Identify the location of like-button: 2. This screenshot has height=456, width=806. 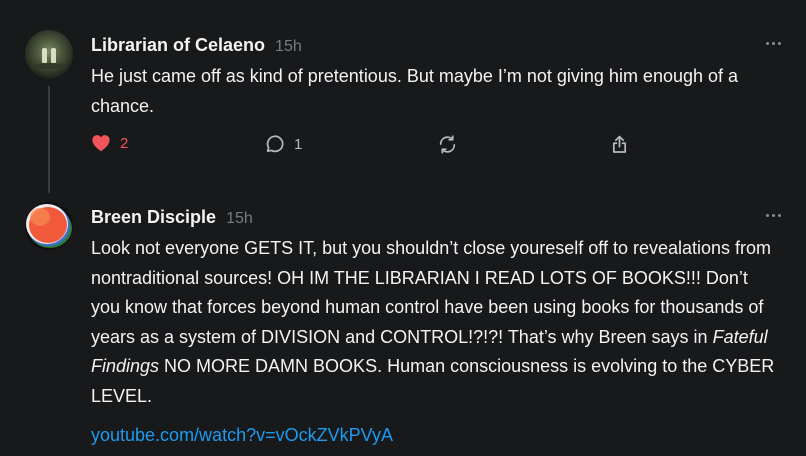
(109, 143).